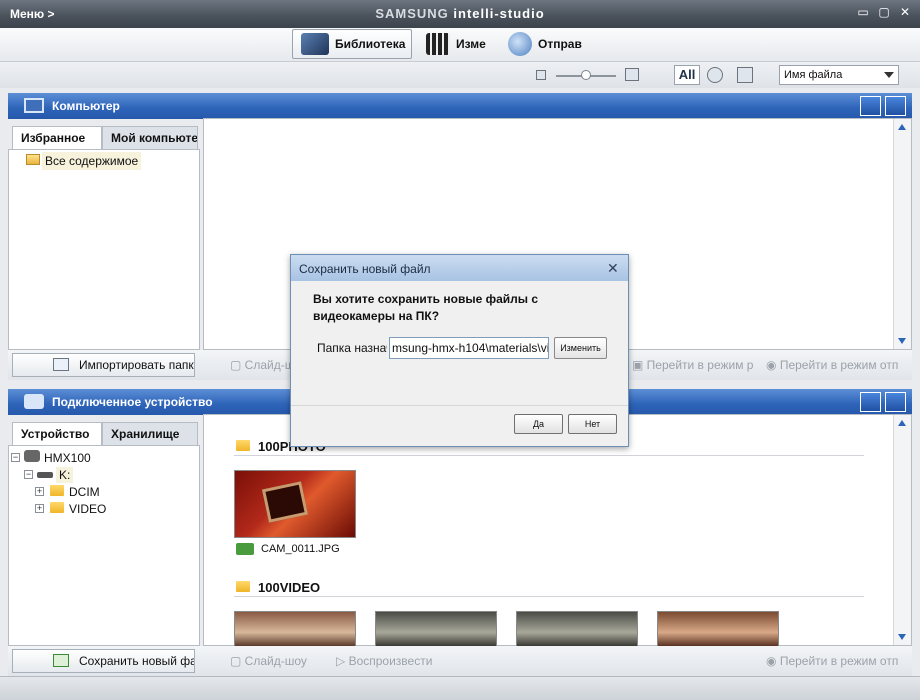  Describe the element at coordinates (902, 530) in the screenshot. I see `device-scrollbar` at that location.